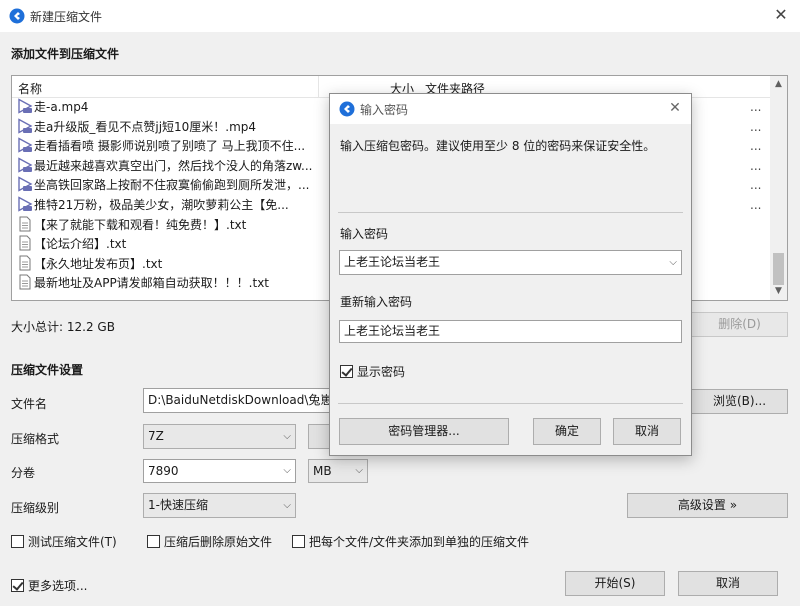  What do you see at coordinates (219, 471) in the screenshot?
I see `split-select: 7890 ⌵` at bounding box center [219, 471].